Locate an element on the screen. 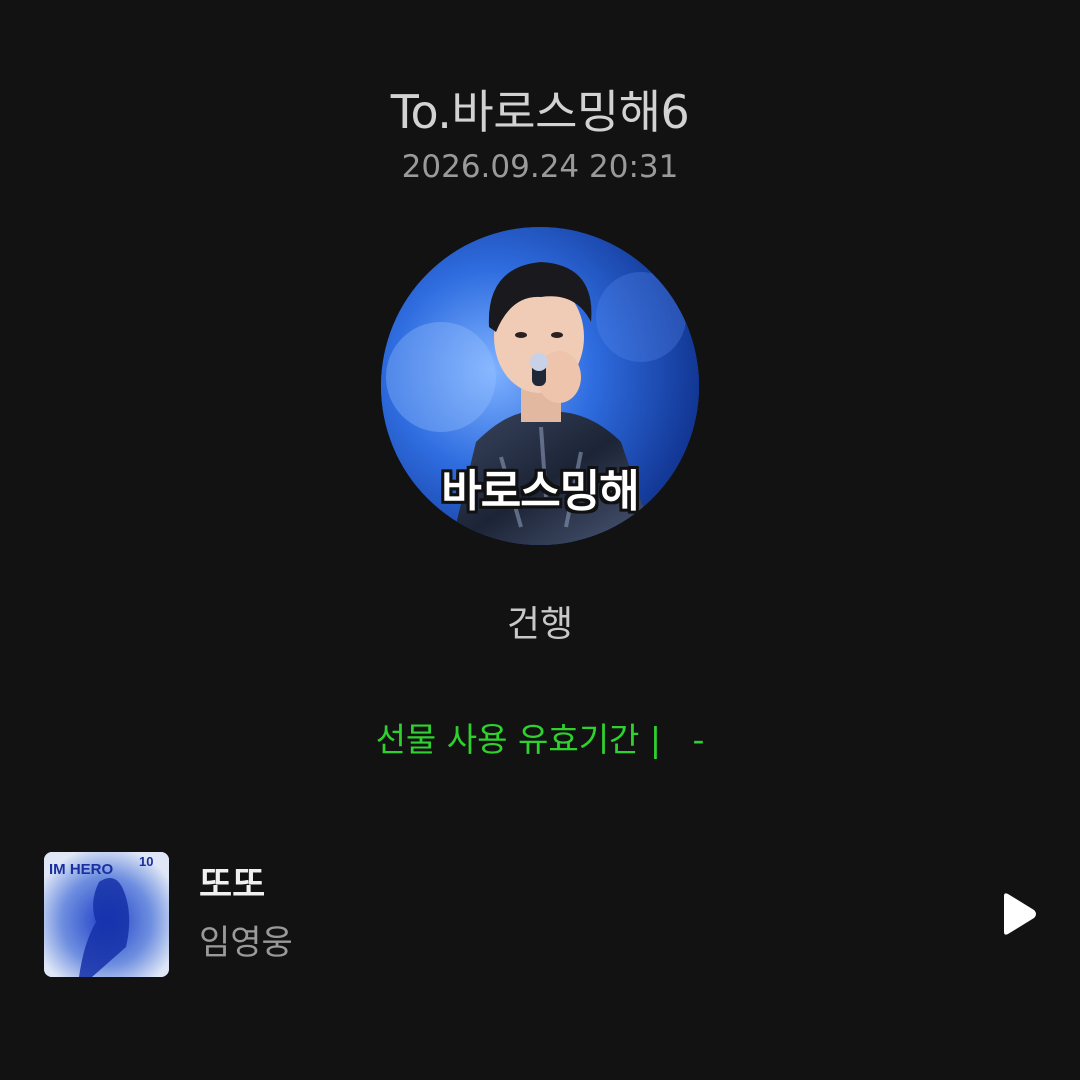 The height and width of the screenshot is (1080, 1080). album-title-text: IM HERO is located at coordinates (81, 869).